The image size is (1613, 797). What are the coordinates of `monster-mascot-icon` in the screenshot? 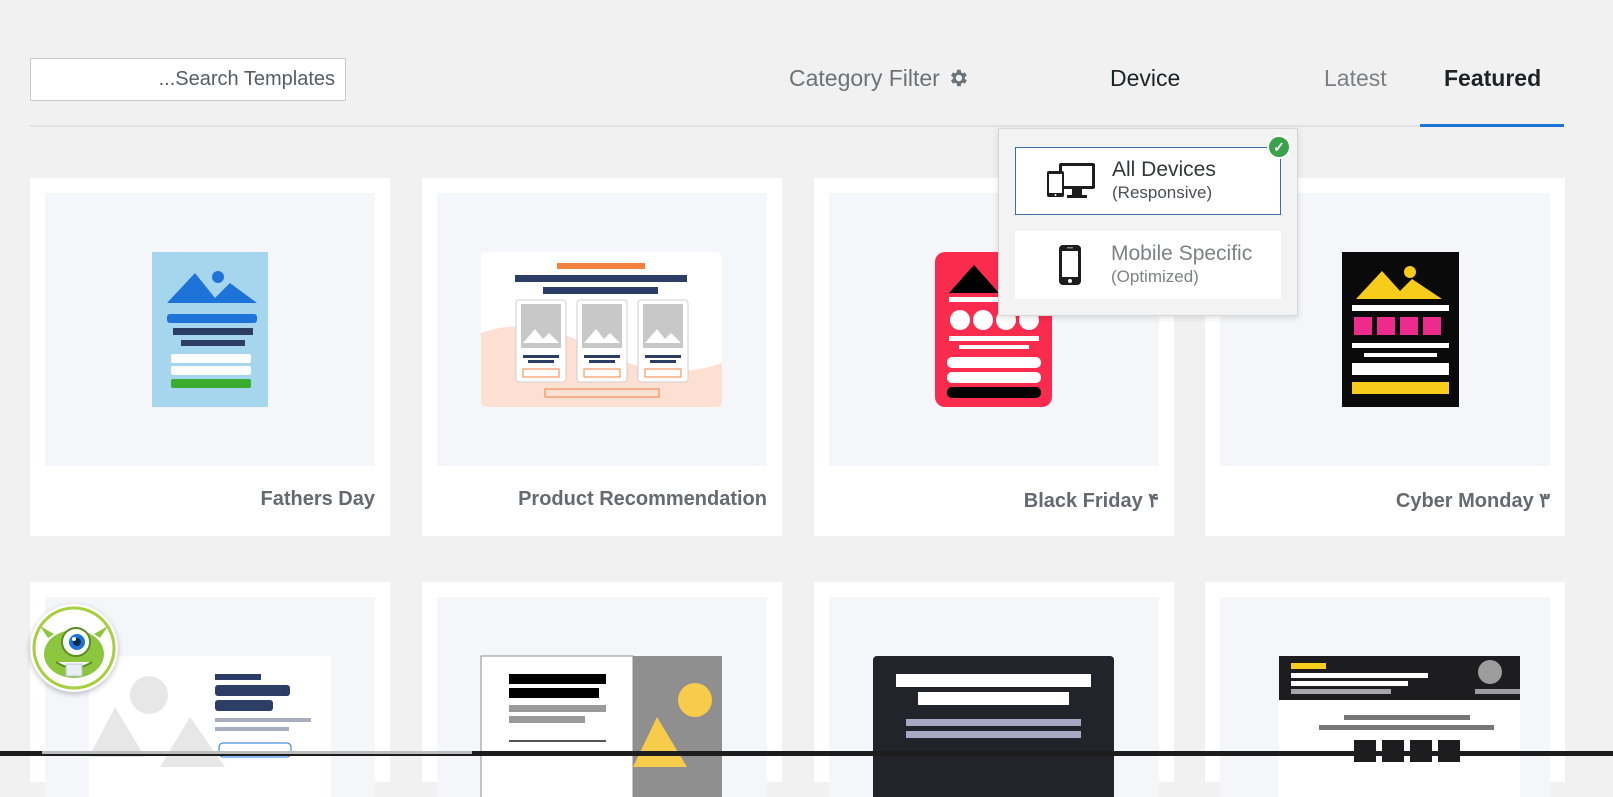 It's located at (74, 648).